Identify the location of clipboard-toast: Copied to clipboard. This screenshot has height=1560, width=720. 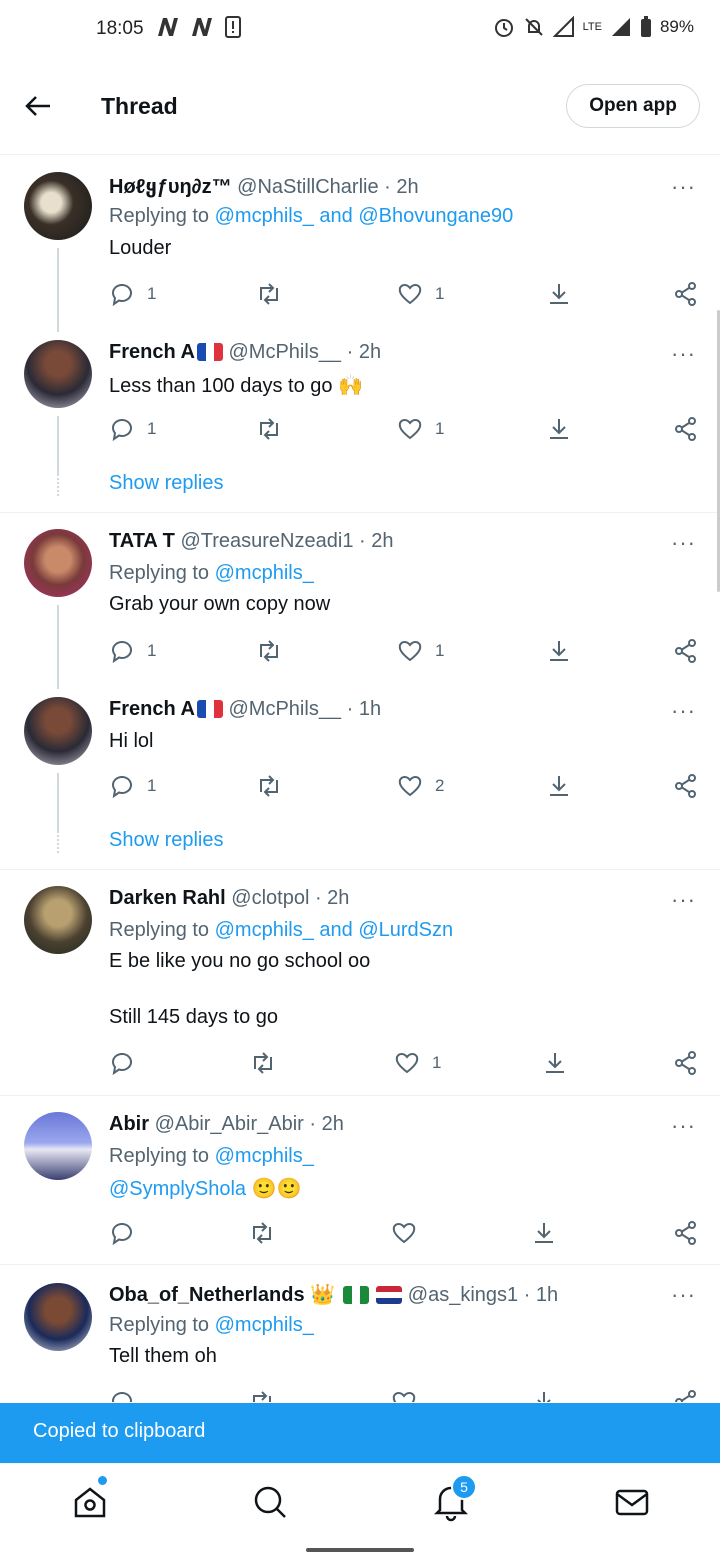
(360, 1433).